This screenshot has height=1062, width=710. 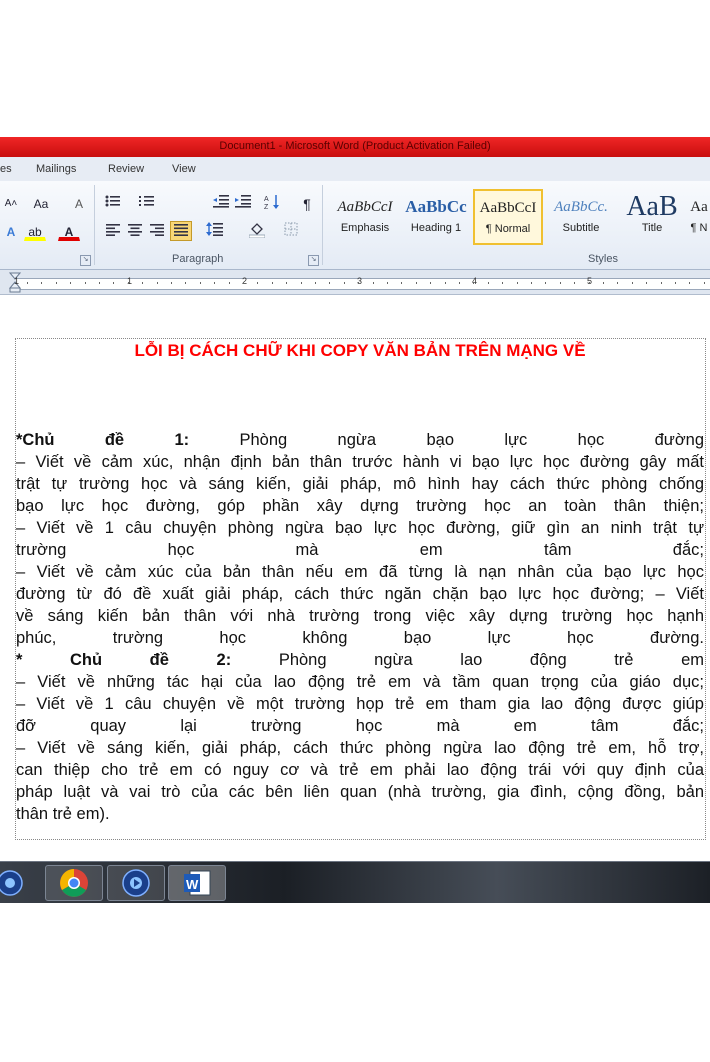 I want to click on style-name: Heading 1, so click(x=436, y=228).